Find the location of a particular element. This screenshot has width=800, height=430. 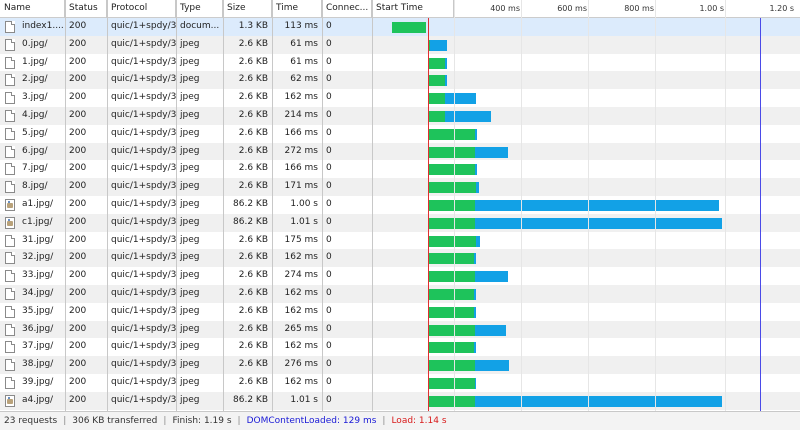

table-row: 36.jpg/200 quic/1+spdy/3 jpeg 2.6 KB 265 ms 0 is located at coordinates (400, 329).